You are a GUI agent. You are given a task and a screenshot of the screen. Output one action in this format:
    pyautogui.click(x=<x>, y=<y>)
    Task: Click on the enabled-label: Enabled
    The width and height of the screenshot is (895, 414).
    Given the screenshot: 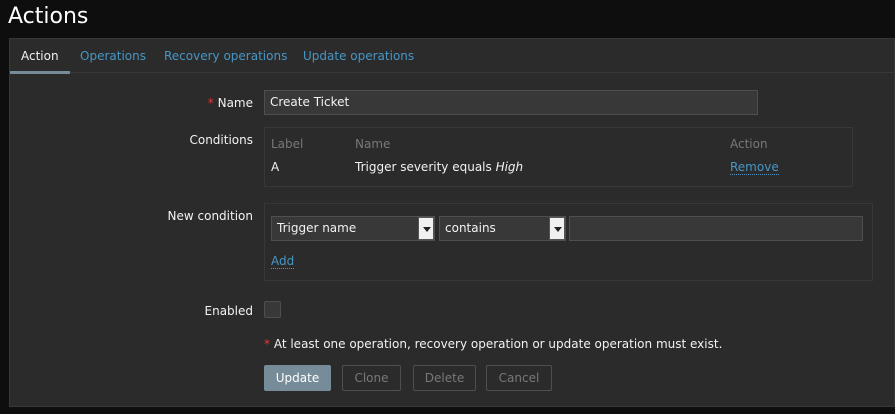 What is the action you would take?
    pyautogui.click(x=229, y=311)
    